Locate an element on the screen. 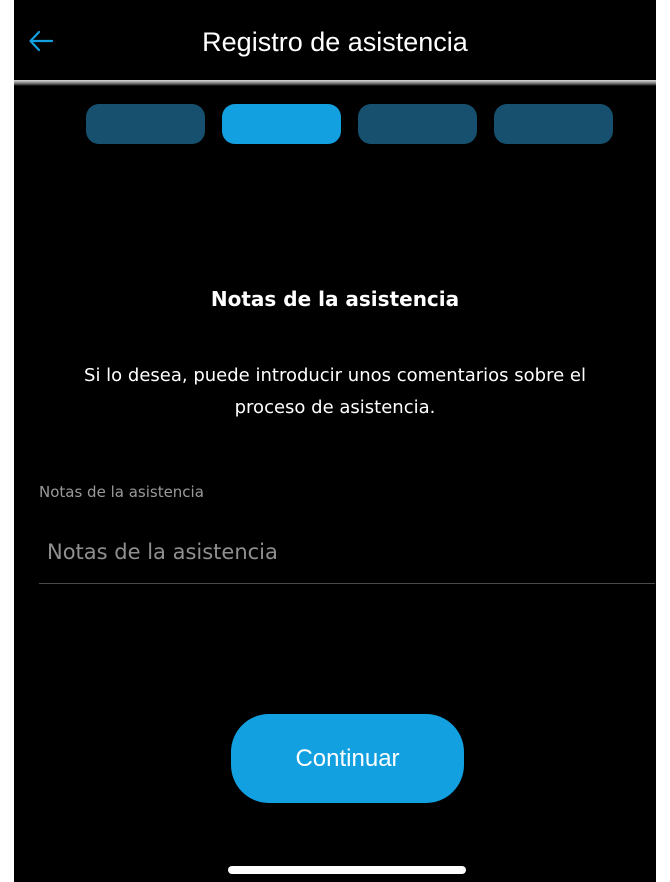  step-2-indicator-active is located at coordinates (281, 124).